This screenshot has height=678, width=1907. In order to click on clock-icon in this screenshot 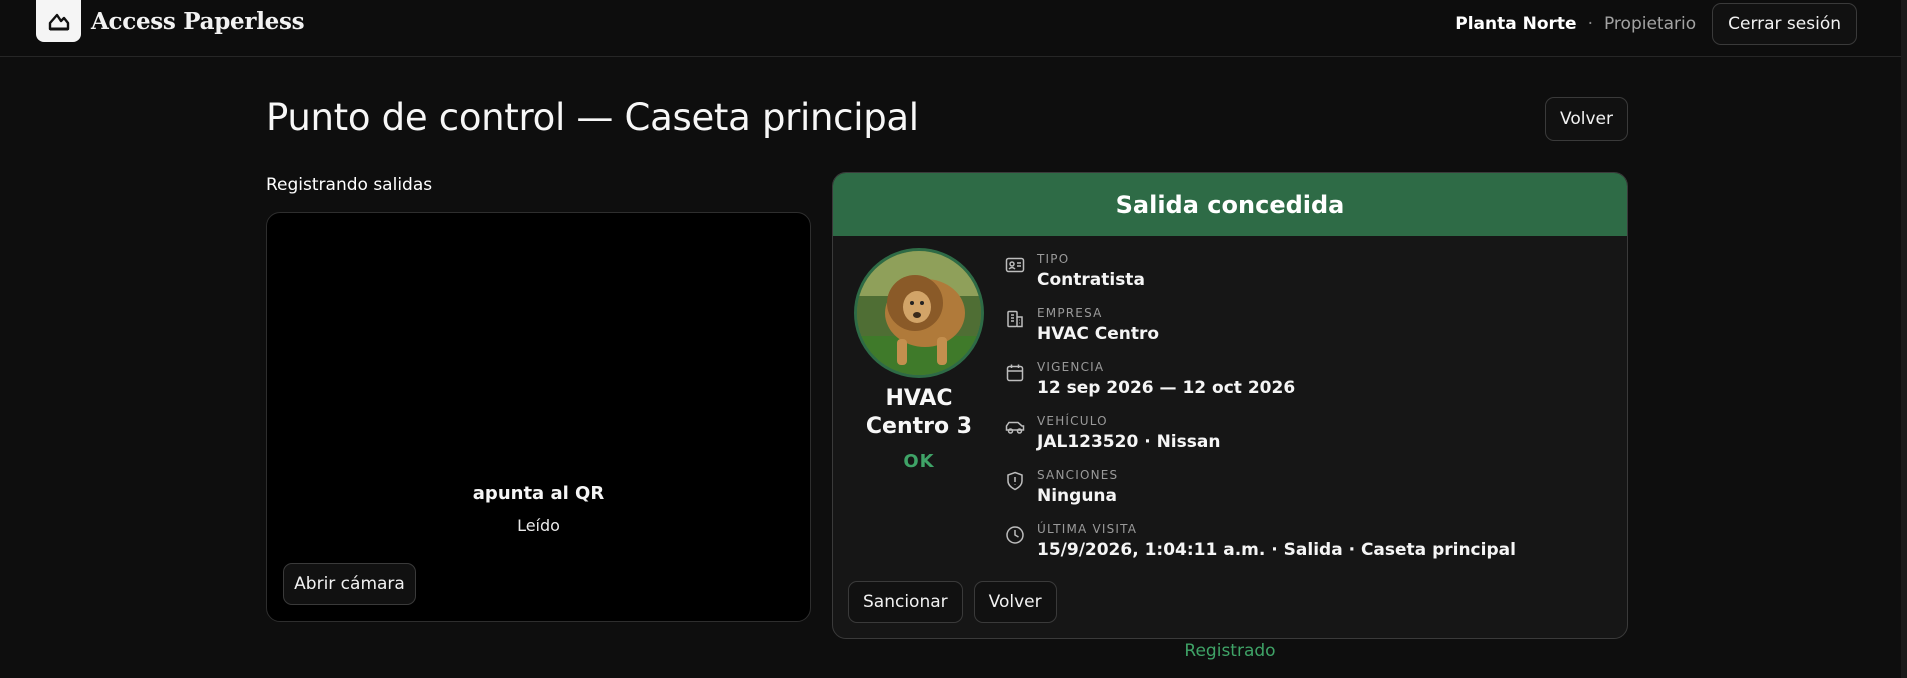, I will do `click(1015, 535)`.